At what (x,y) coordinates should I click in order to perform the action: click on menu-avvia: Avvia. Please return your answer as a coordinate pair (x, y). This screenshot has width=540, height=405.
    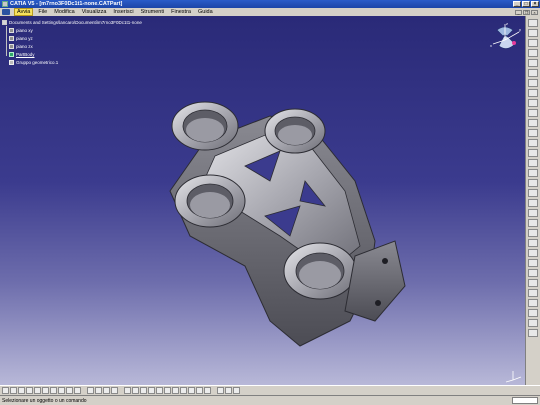
    Looking at the image, I should click on (24, 12).